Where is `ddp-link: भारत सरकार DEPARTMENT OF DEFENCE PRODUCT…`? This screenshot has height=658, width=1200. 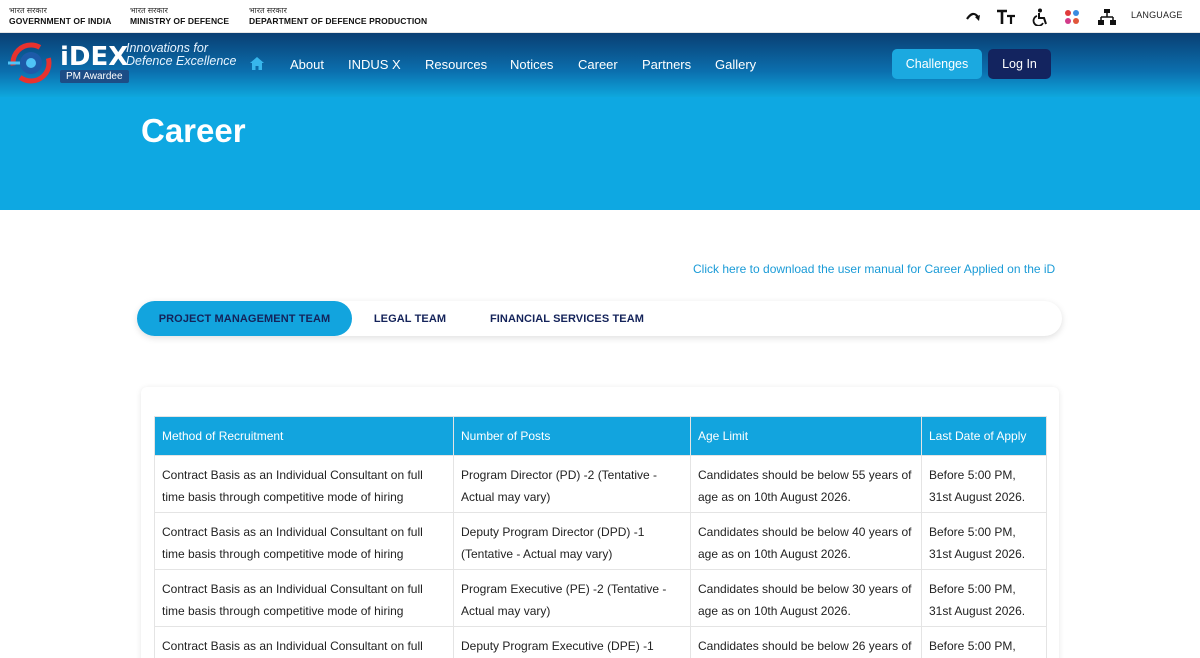
ddp-link: भारत सरकार DEPARTMENT OF DEFENCE PRODUCT… is located at coordinates (338, 16).